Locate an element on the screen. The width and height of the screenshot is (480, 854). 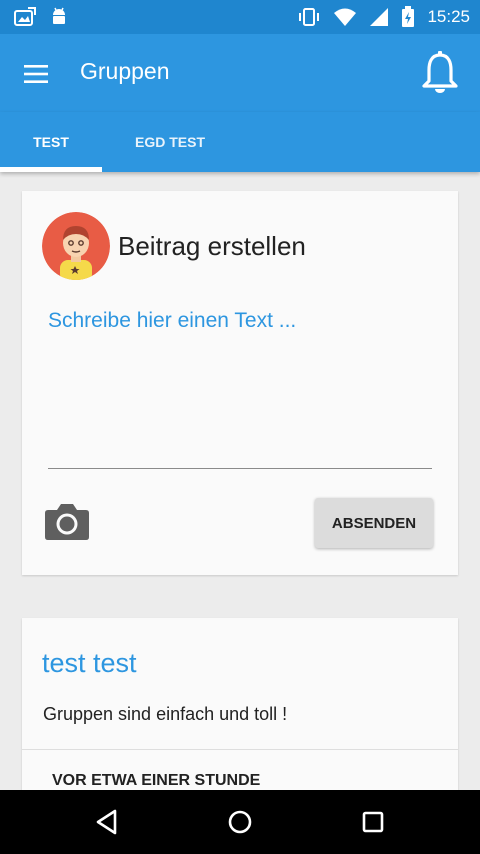
tab-egd-test: EGD TEST is located at coordinates (170, 142).